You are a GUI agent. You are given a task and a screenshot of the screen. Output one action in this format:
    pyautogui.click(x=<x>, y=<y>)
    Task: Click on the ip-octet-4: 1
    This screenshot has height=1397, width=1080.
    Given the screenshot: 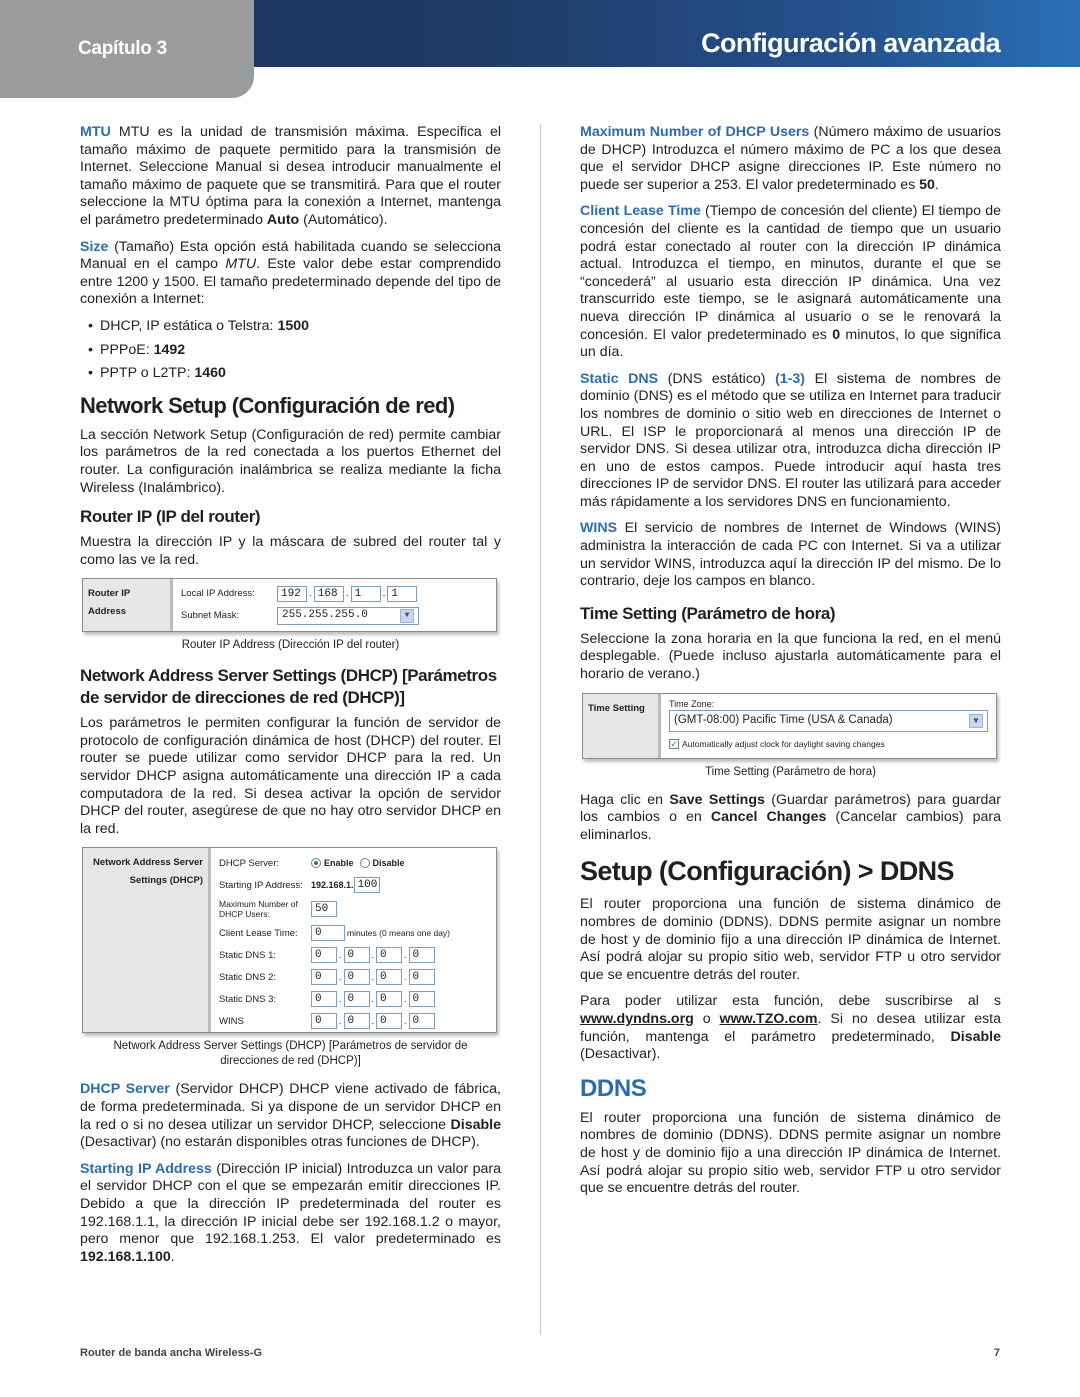 What is the action you would take?
    pyautogui.click(x=402, y=594)
    